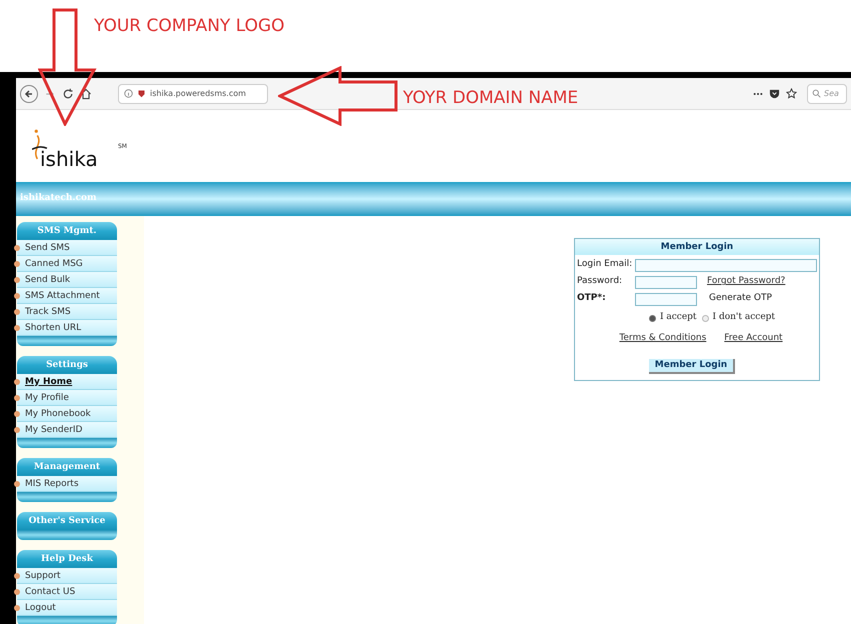 This screenshot has height=624, width=851. I want to click on sidebar-section-header: Settings, so click(67, 365).